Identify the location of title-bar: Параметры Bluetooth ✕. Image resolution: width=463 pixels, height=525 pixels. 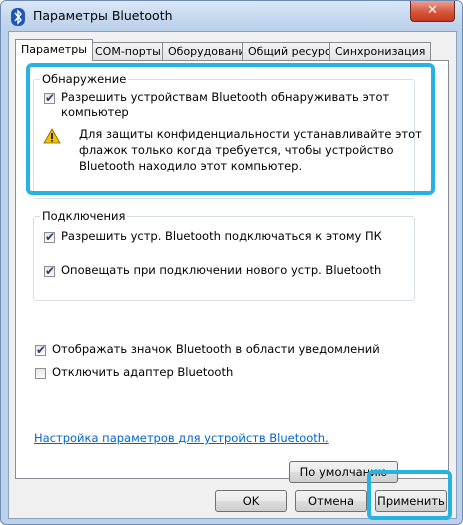
(231, 16).